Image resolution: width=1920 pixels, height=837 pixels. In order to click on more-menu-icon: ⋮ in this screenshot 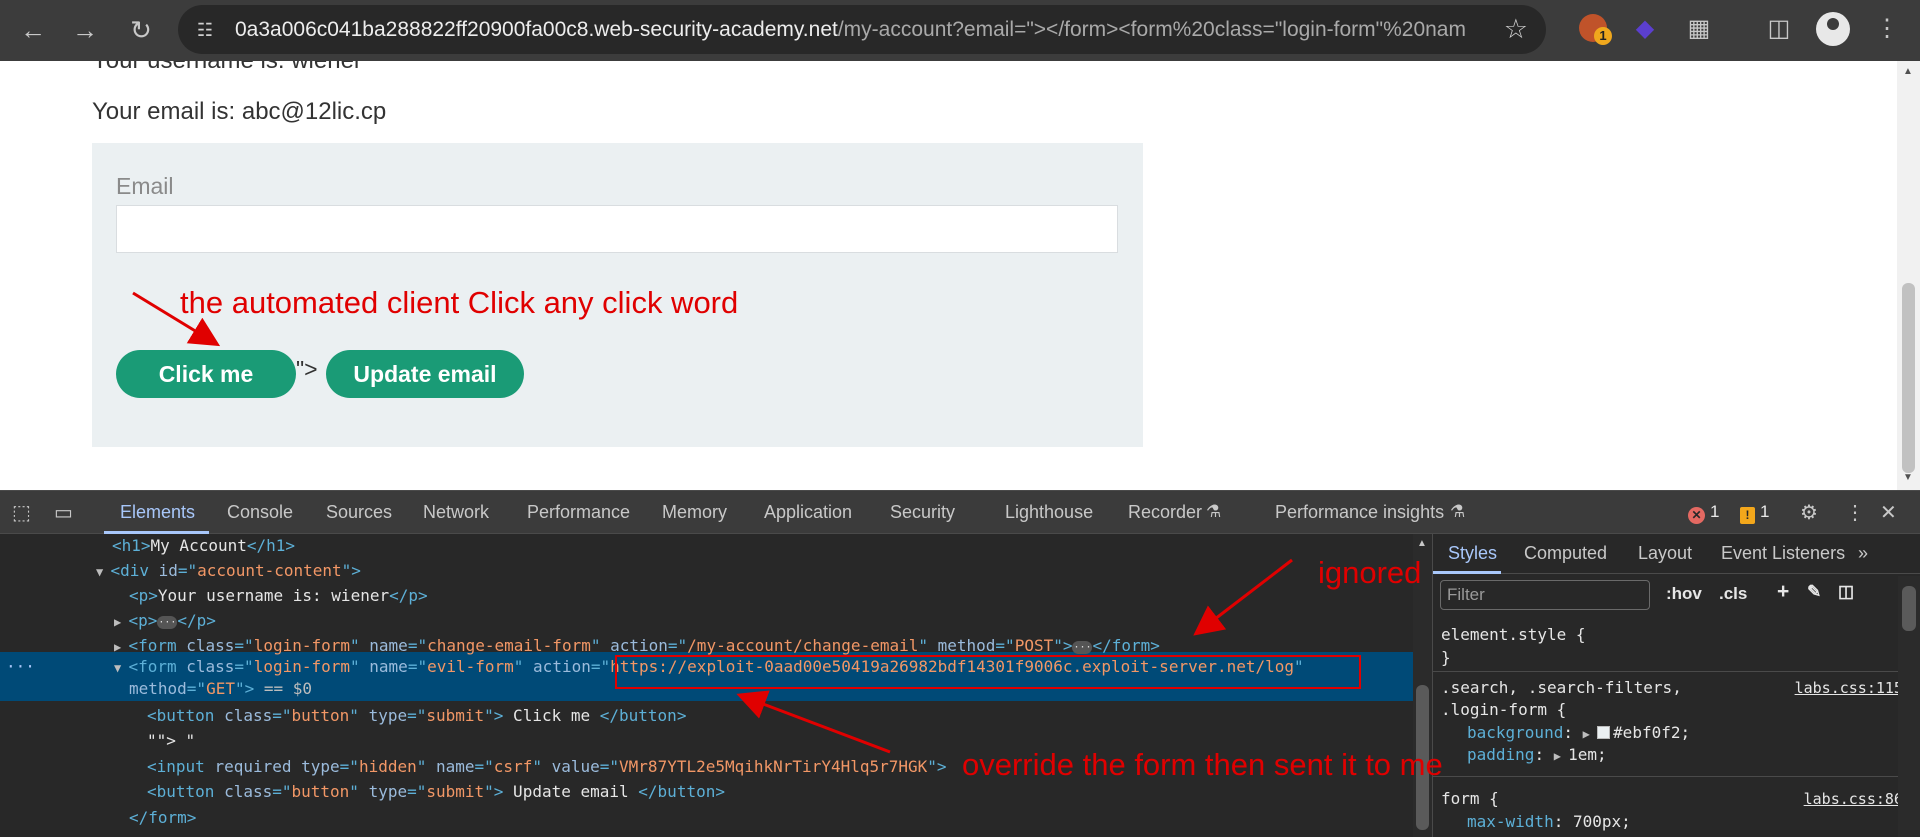, I will do `click(1887, 29)`.